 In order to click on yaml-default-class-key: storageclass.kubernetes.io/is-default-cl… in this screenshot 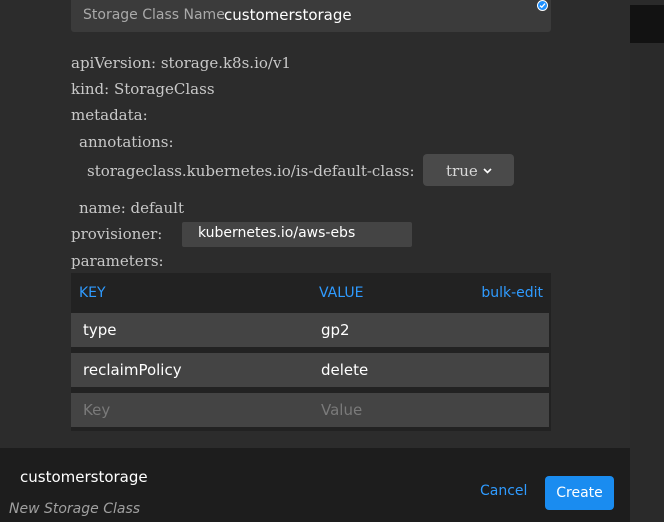, I will do `click(251, 171)`.